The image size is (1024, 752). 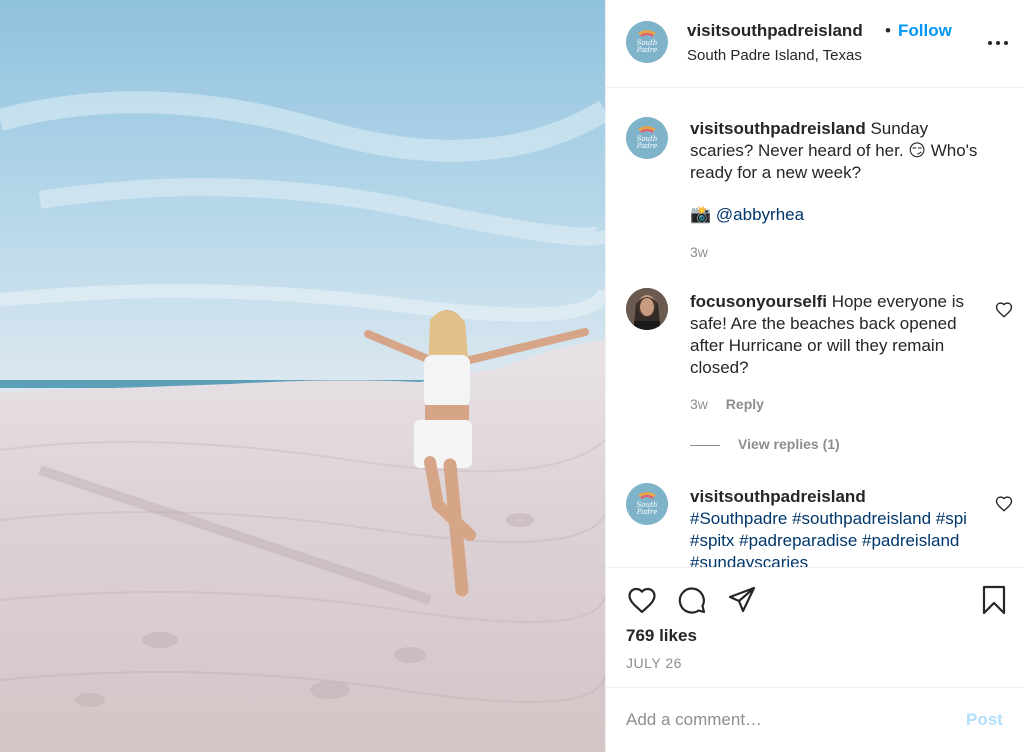 I want to click on replies-divider-line, so click(x=705, y=445).